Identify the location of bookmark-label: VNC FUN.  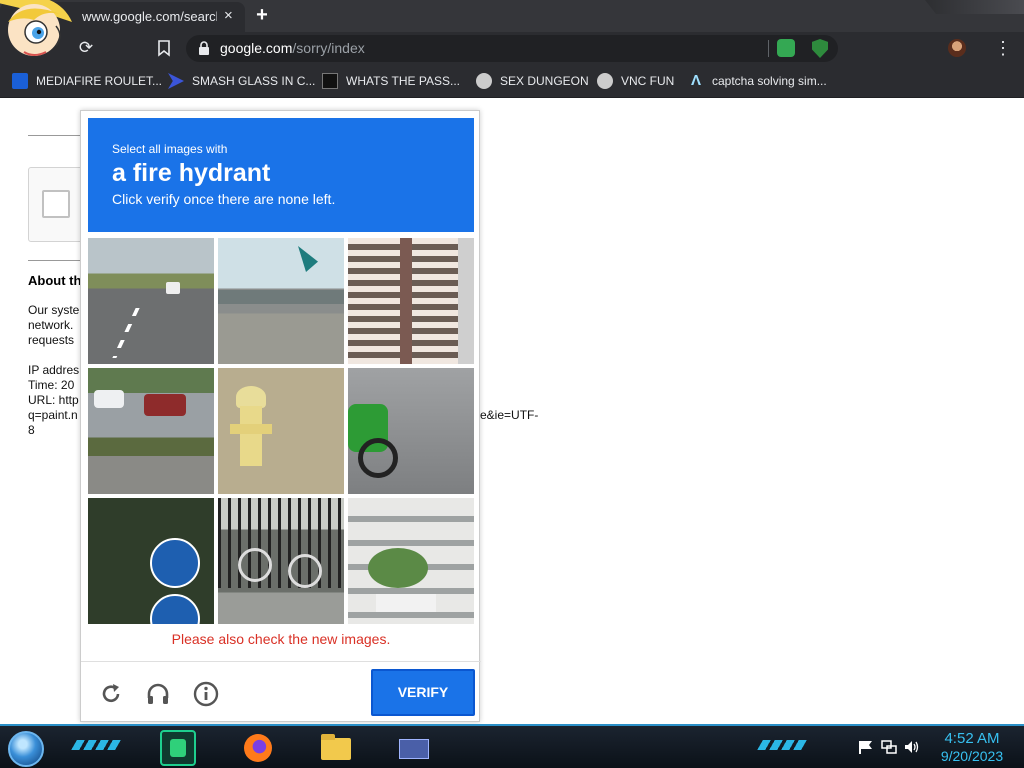
(648, 81).